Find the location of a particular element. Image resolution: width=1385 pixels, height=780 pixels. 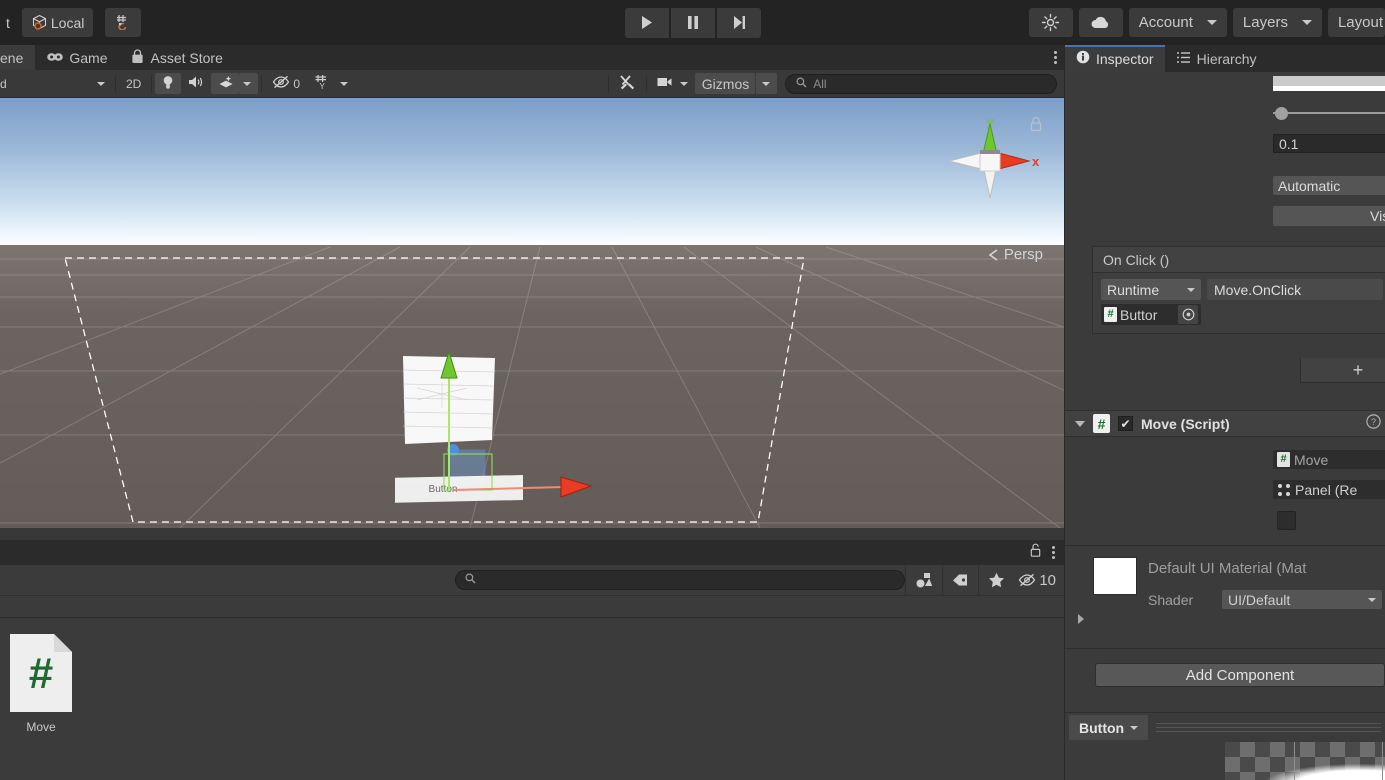

help-icon: ? is located at coordinates (1373, 423).